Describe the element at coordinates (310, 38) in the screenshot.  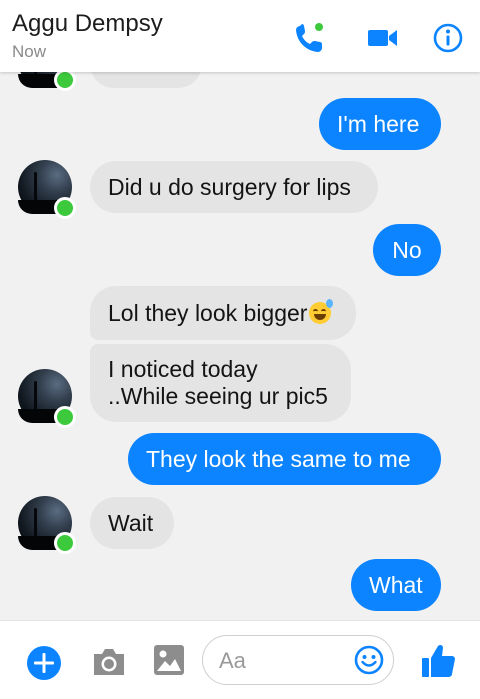
I see `phone-icon` at that location.